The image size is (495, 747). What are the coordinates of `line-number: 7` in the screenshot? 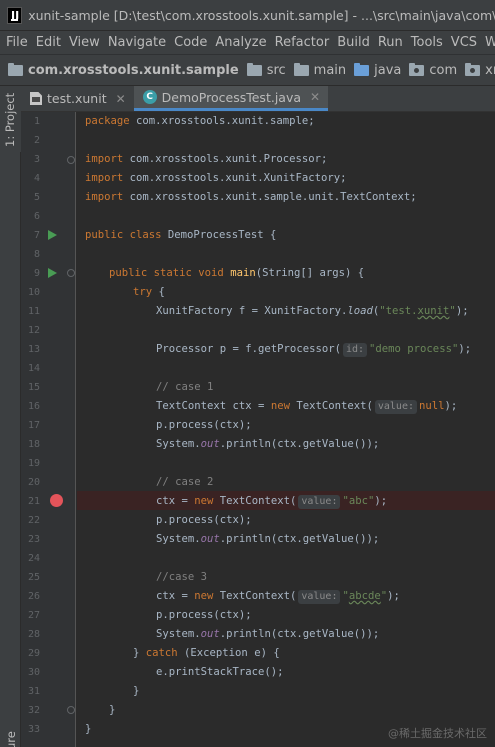 It's located at (36, 235).